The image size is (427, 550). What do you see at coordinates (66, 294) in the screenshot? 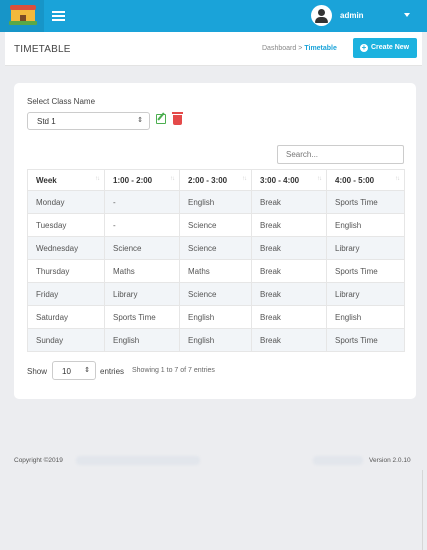
I see `table-cell: Friday` at bounding box center [66, 294].